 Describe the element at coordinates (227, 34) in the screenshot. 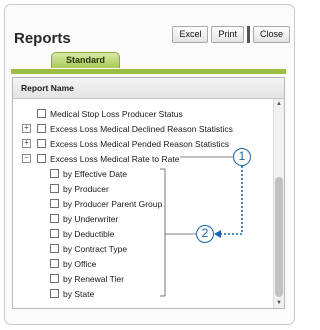

I see `print-button: Print` at that location.